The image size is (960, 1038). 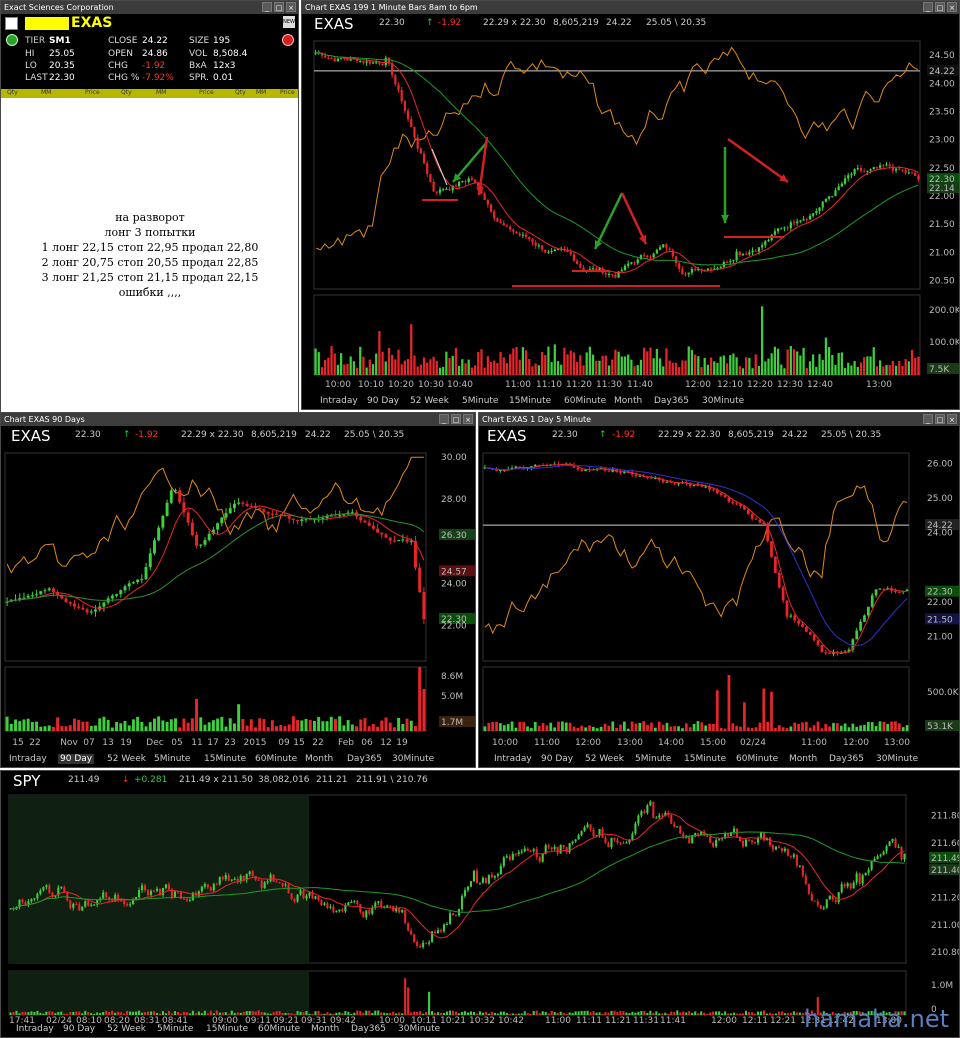 What do you see at coordinates (454, 536) in the screenshot?
I see `price-tick-label: 26.30` at bounding box center [454, 536].